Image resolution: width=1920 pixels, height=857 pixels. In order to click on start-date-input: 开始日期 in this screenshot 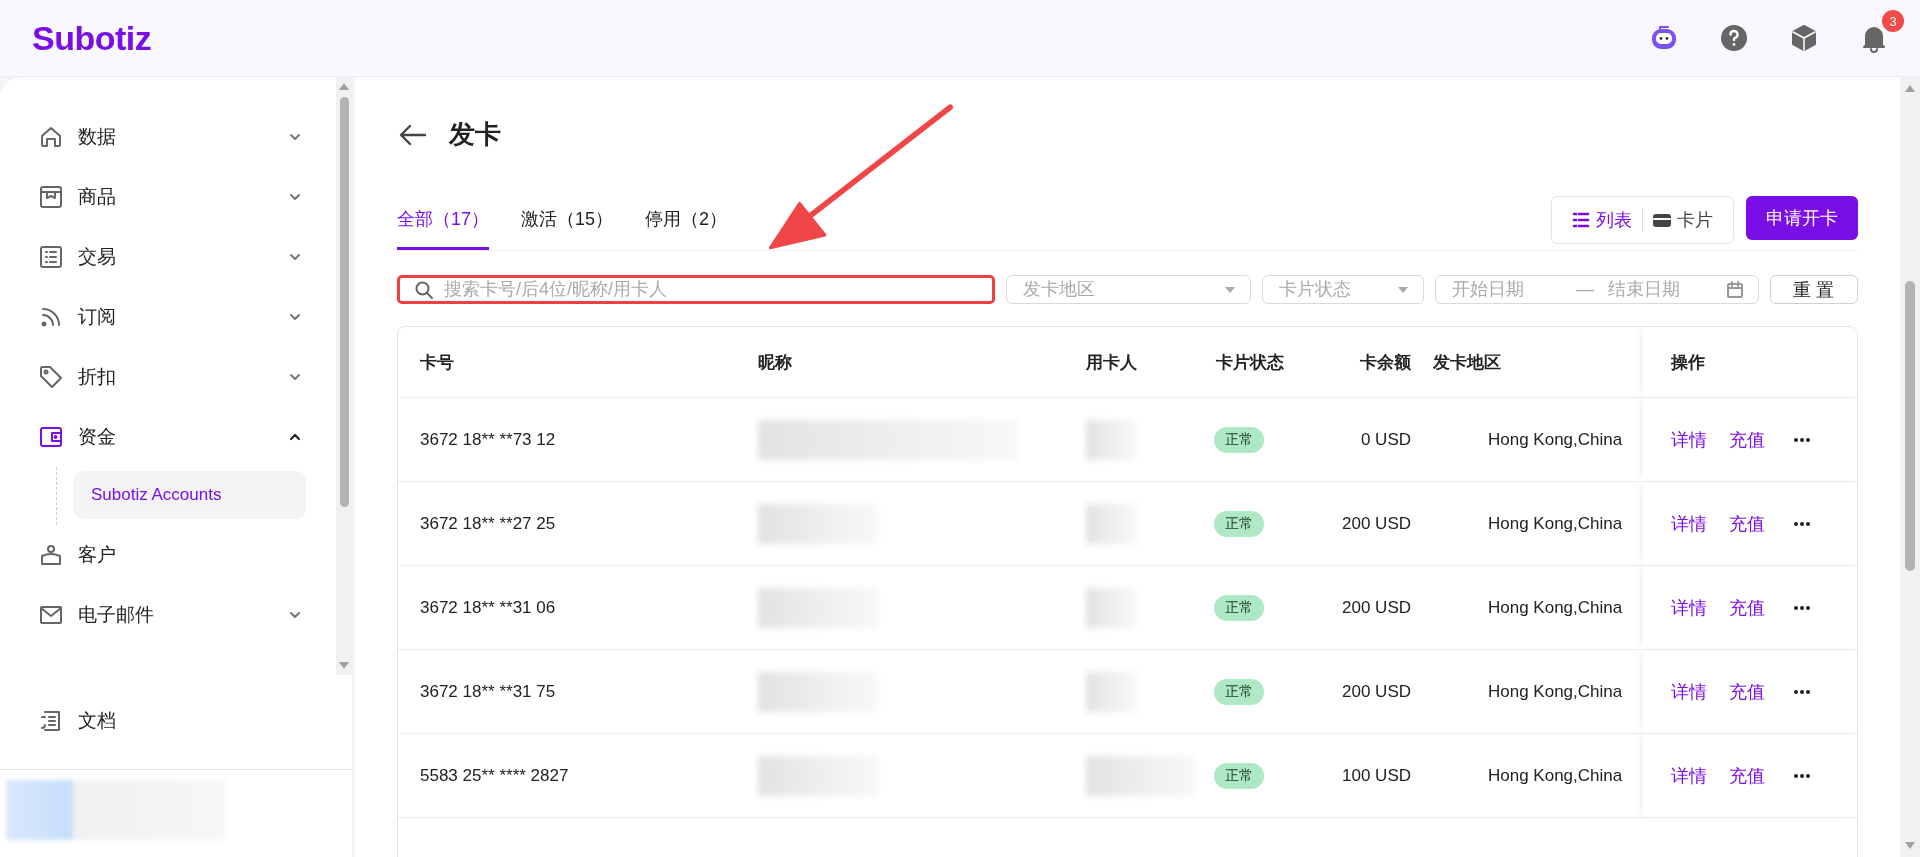, I will do `click(1507, 289)`.